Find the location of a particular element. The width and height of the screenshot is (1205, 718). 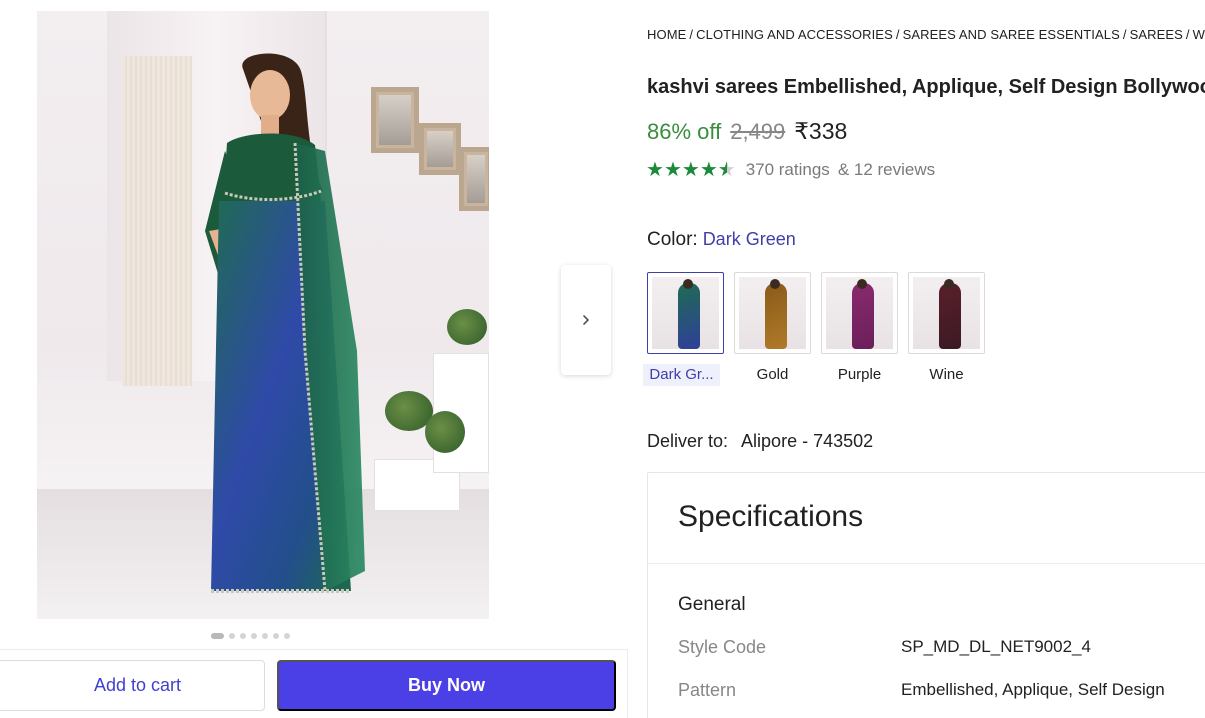

specifications-divider is located at coordinates (926, 563).